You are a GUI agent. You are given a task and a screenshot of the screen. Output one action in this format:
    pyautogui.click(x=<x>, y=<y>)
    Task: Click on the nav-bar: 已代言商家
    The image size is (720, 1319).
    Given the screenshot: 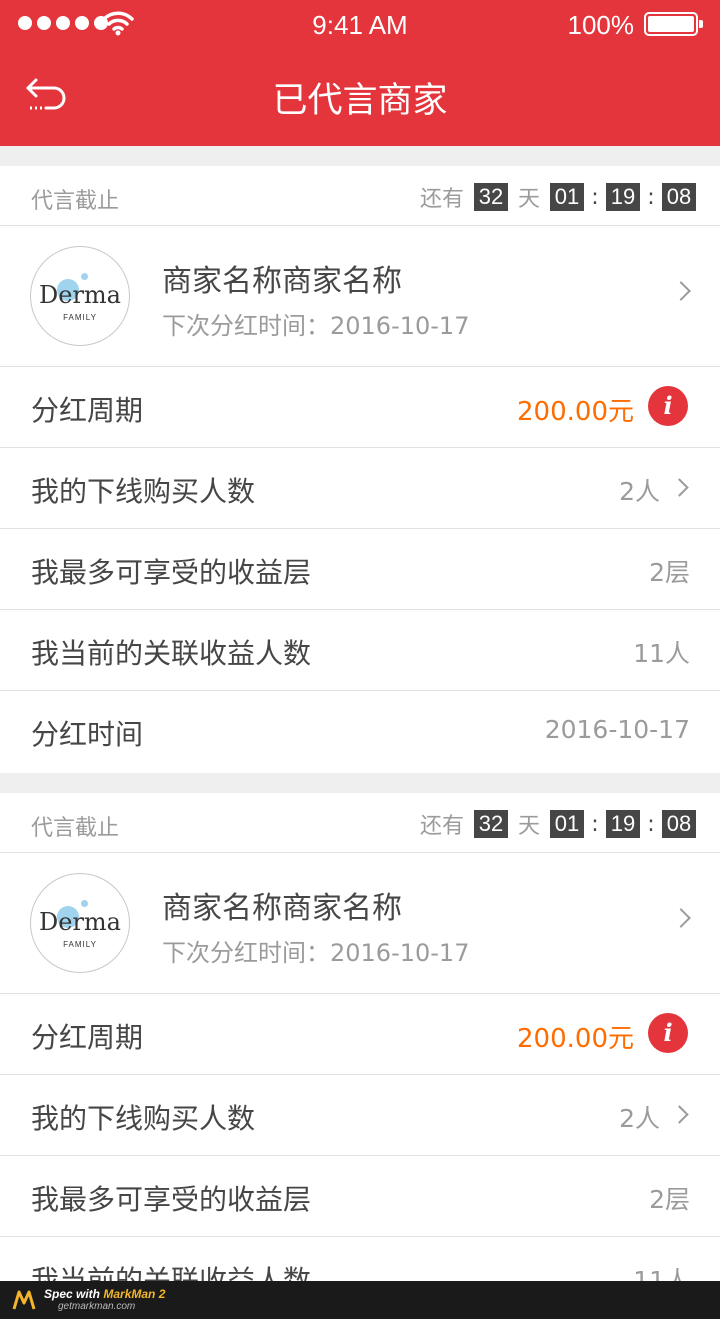 What is the action you would take?
    pyautogui.click(x=360, y=97)
    